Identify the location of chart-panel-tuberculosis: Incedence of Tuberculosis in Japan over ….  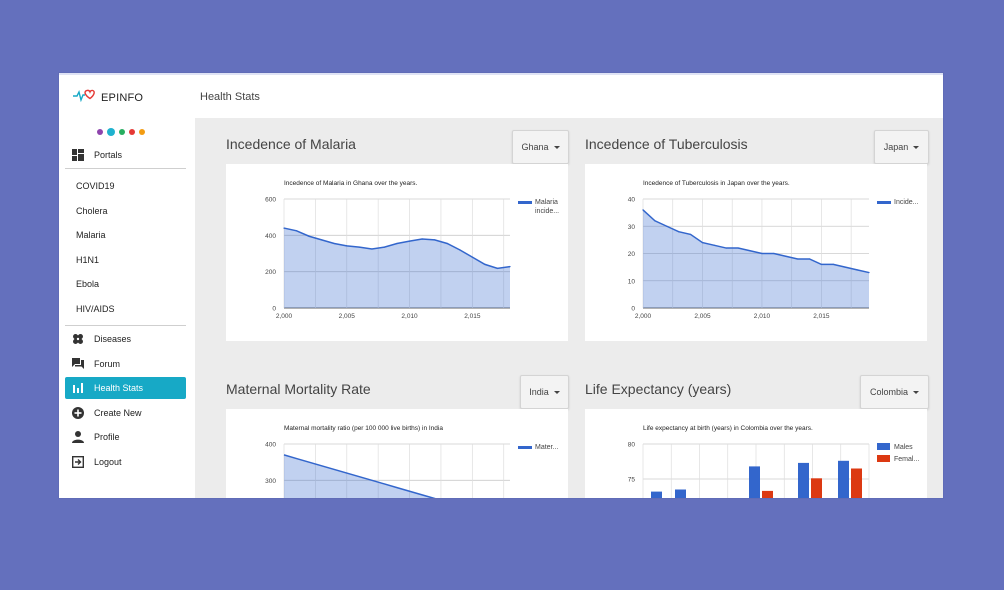
(756, 252).